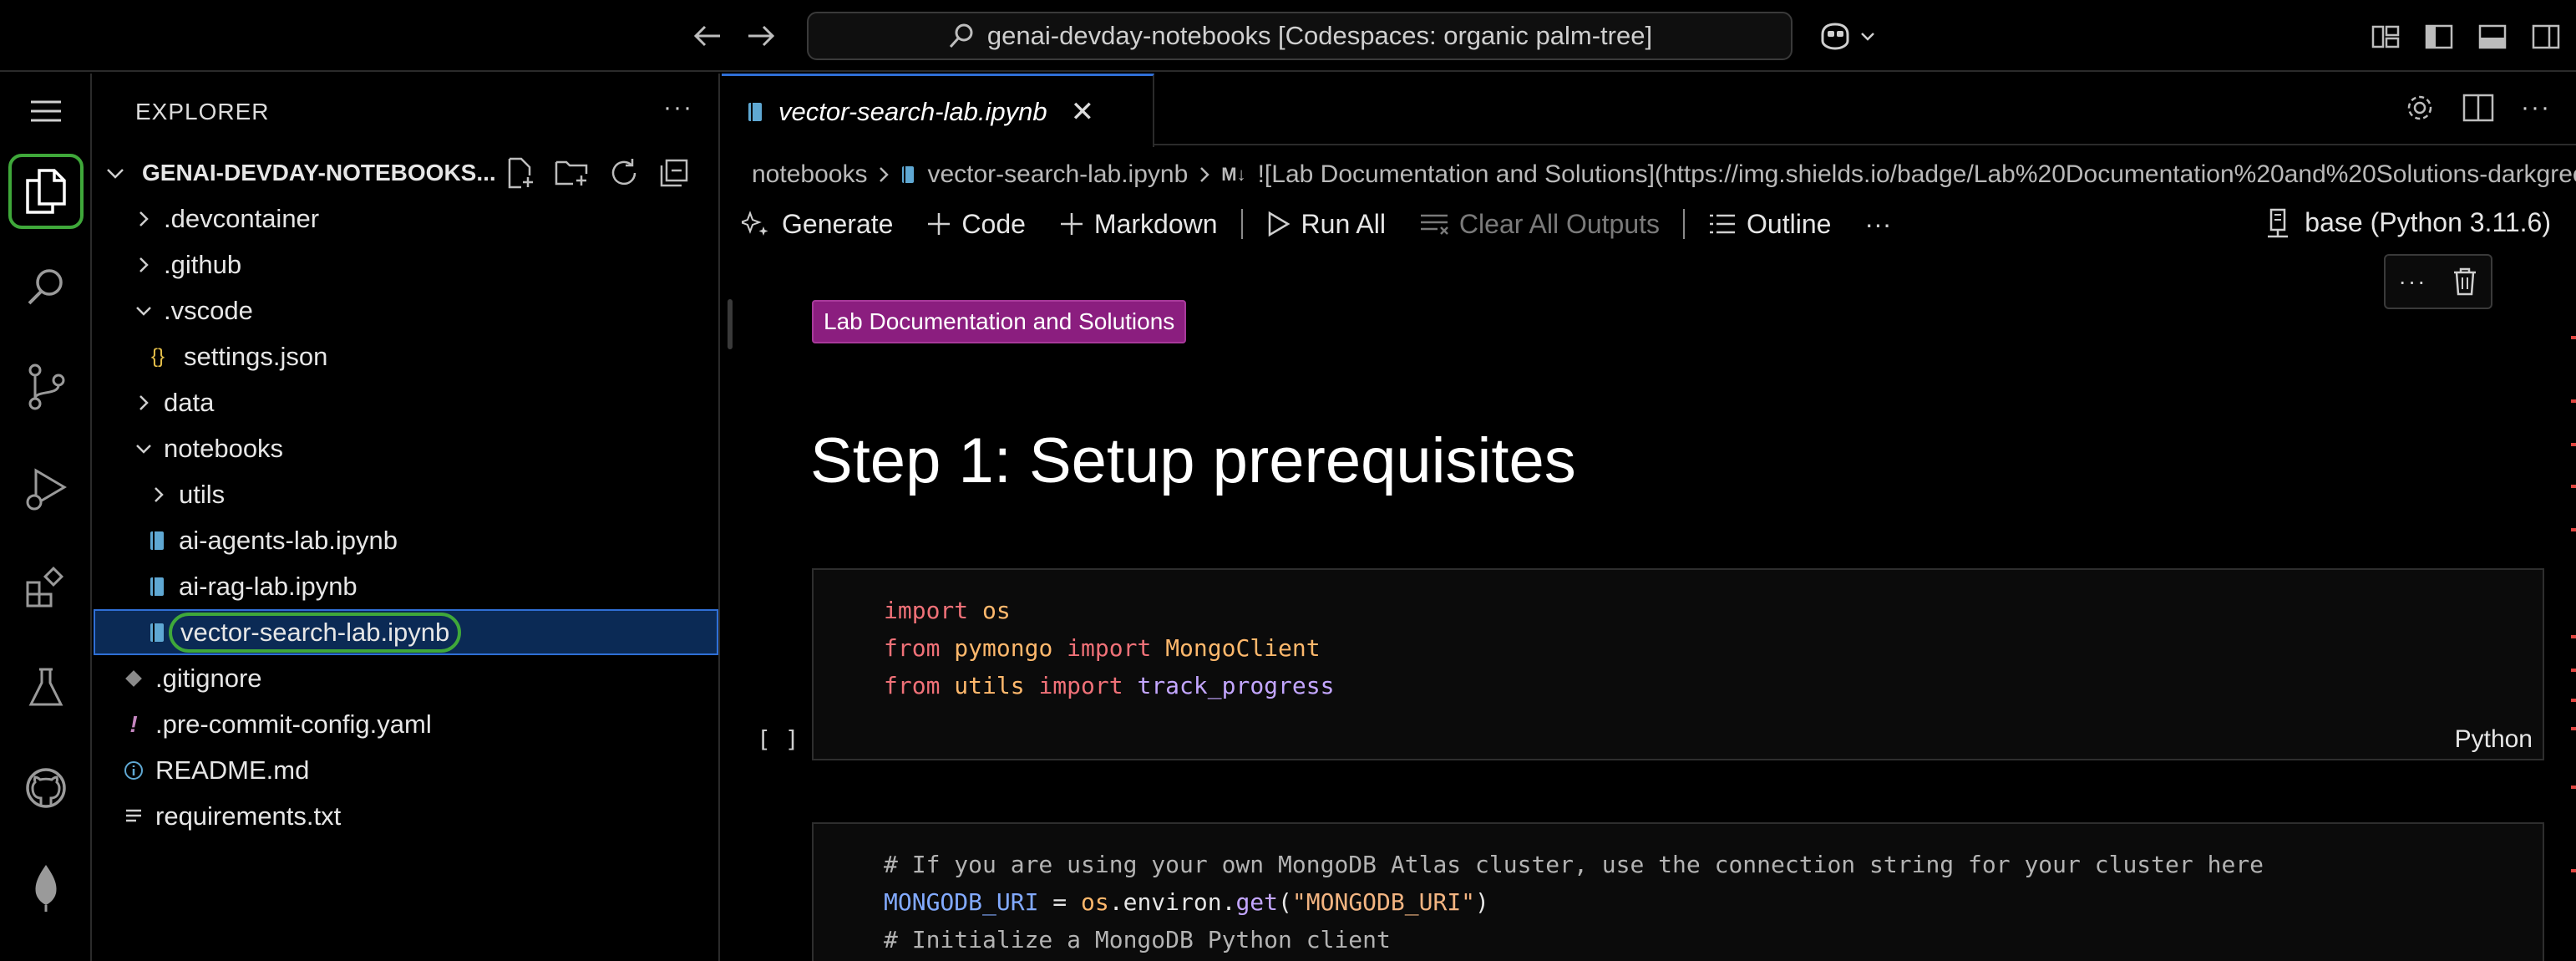 Image resolution: width=2576 pixels, height=961 pixels. What do you see at coordinates (1241, 224) in the screenshot?
I see `toolbar-divider` at bounding box center [1241, 224].